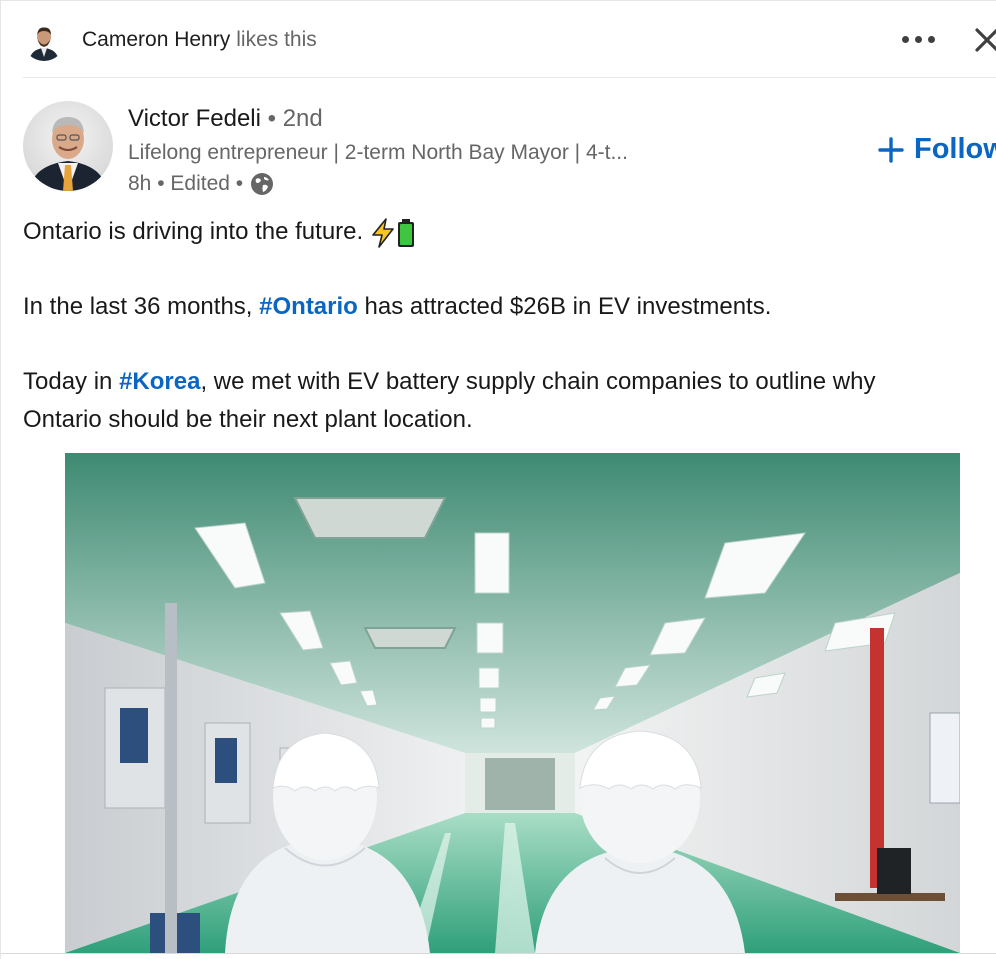 This screenshot has height=959, width=996. What do you see at coordinates (509, 77) in the screenshot?
I see `header-divider` at bounding box center [509, 77].